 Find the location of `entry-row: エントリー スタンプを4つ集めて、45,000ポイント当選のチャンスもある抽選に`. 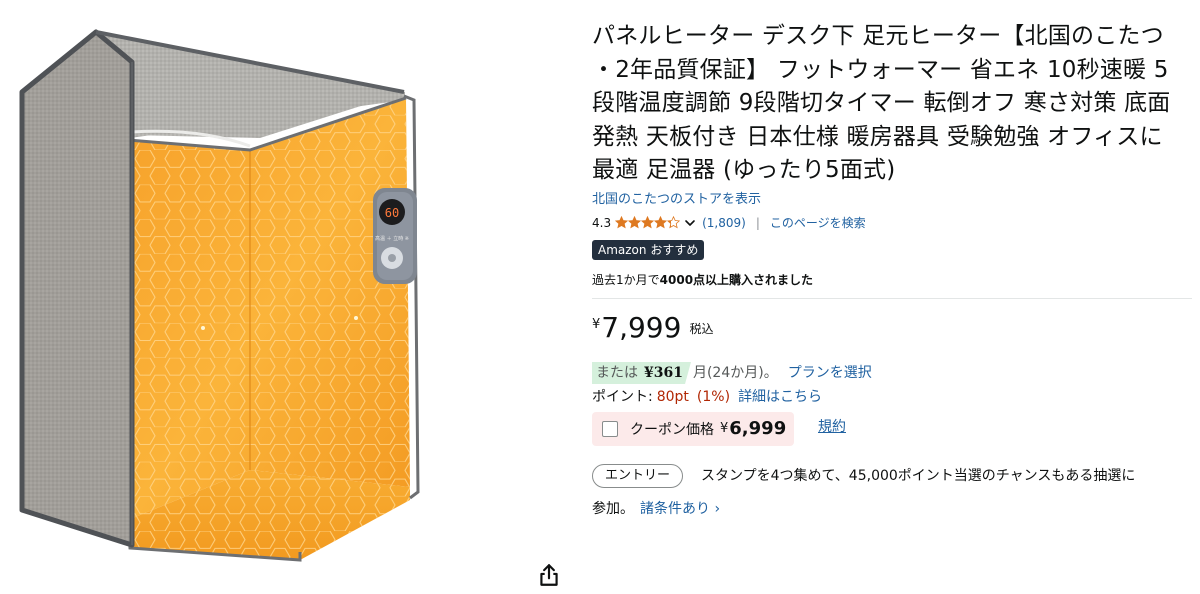

entry-row: エントリー スタンプを4つ集めて、45,000ポイント当選のチャンスもある抽選に is located at coordinates (892, 475).